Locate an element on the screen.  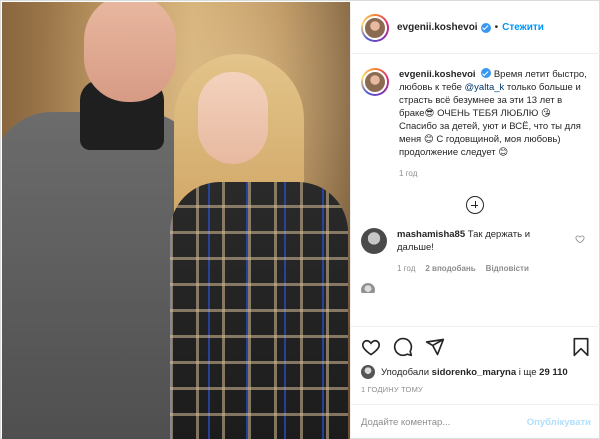
likes-count: 29 110 is located at coordinates (553, 372).